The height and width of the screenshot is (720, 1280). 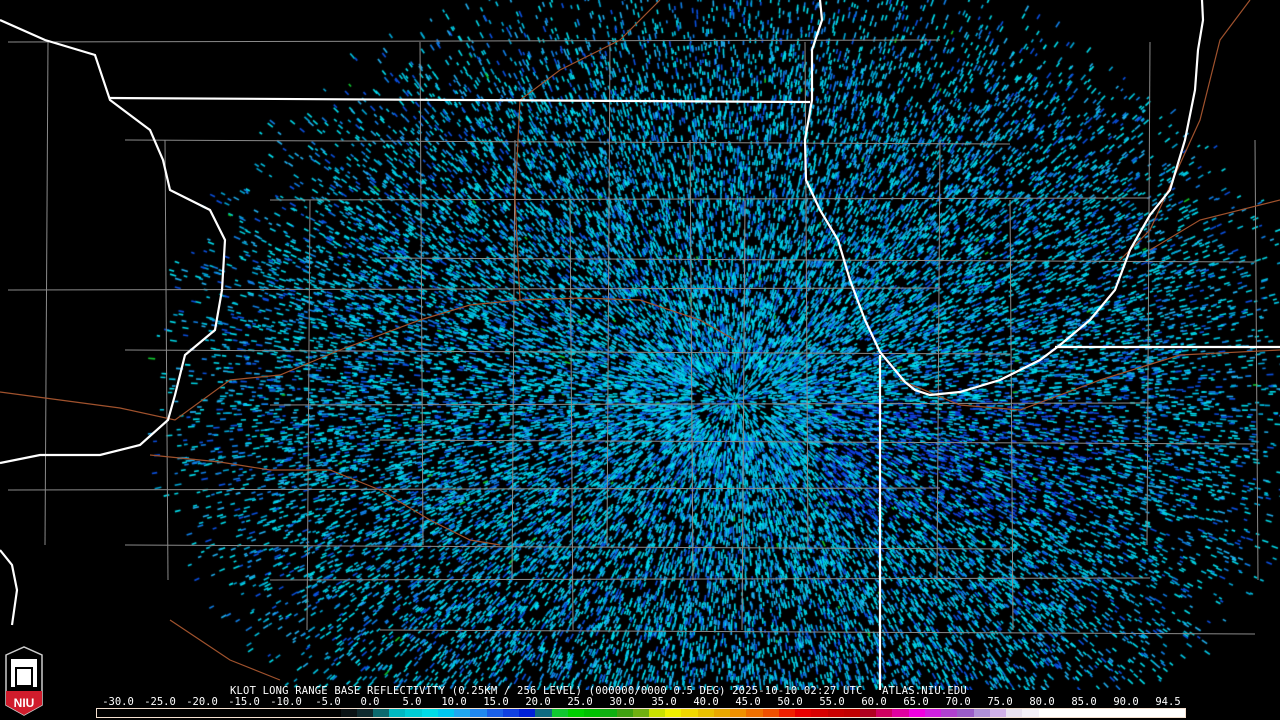 I want to click on colorbar-tick-label: 30.0, so click(x=622, y=702).